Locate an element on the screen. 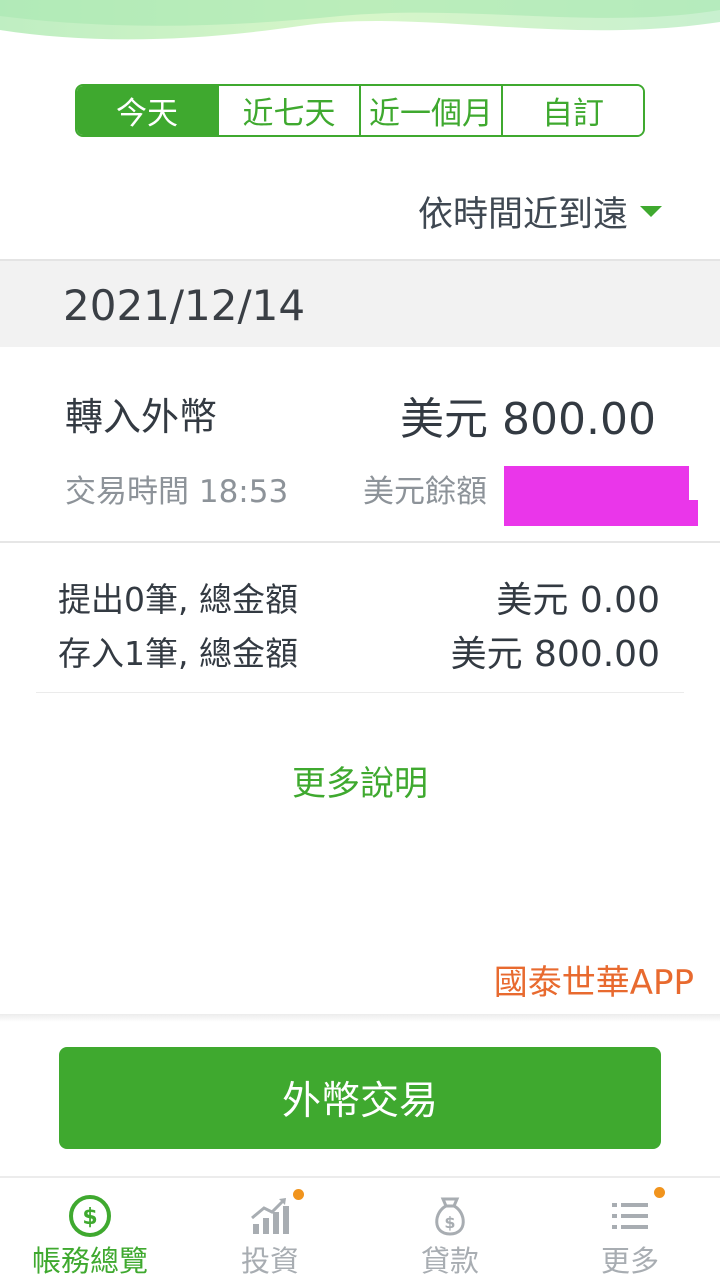 This screenshot has height=1280, width=720. date-range-tabs: 今天 近七天 近一個月 自訂 is located at coordinates (360, 110).